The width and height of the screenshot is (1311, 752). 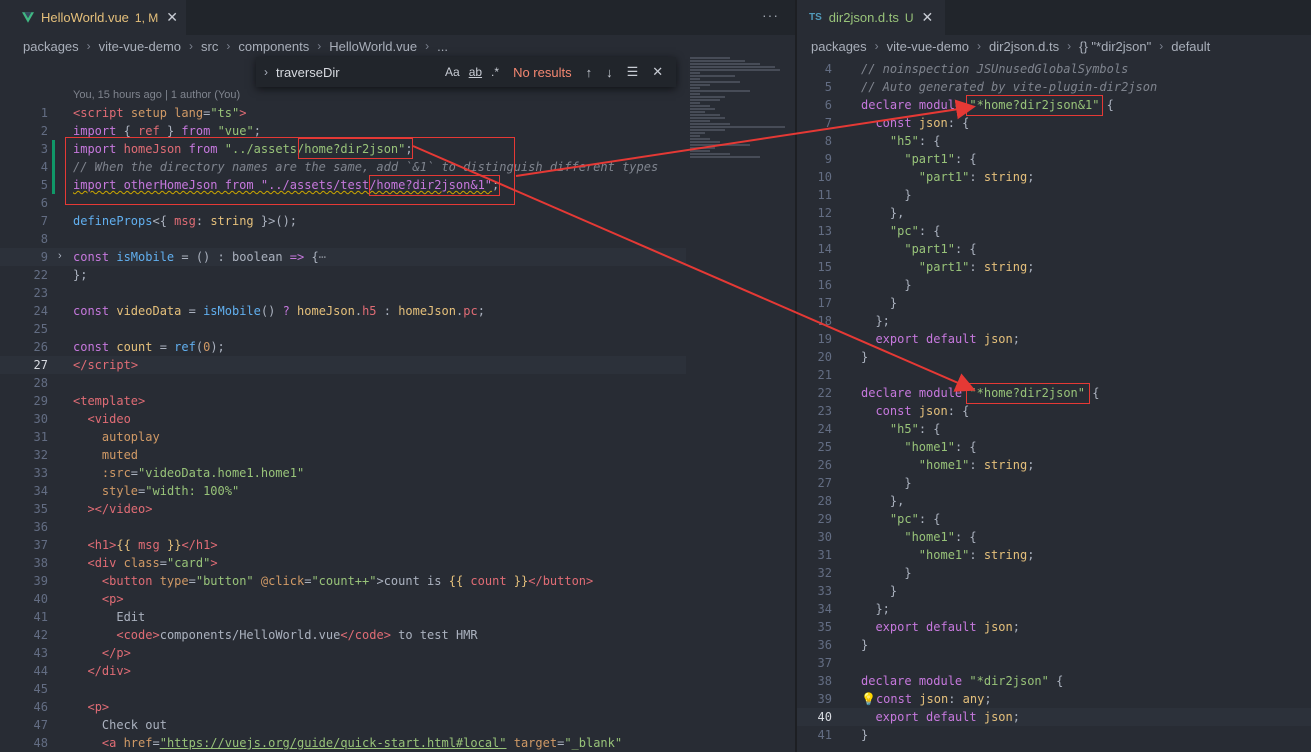 What do you see at coordinates (1054, 699) in the screenshot?
I see `code-line: 39 💡const json: any;` at bounding box center [1054, 699].